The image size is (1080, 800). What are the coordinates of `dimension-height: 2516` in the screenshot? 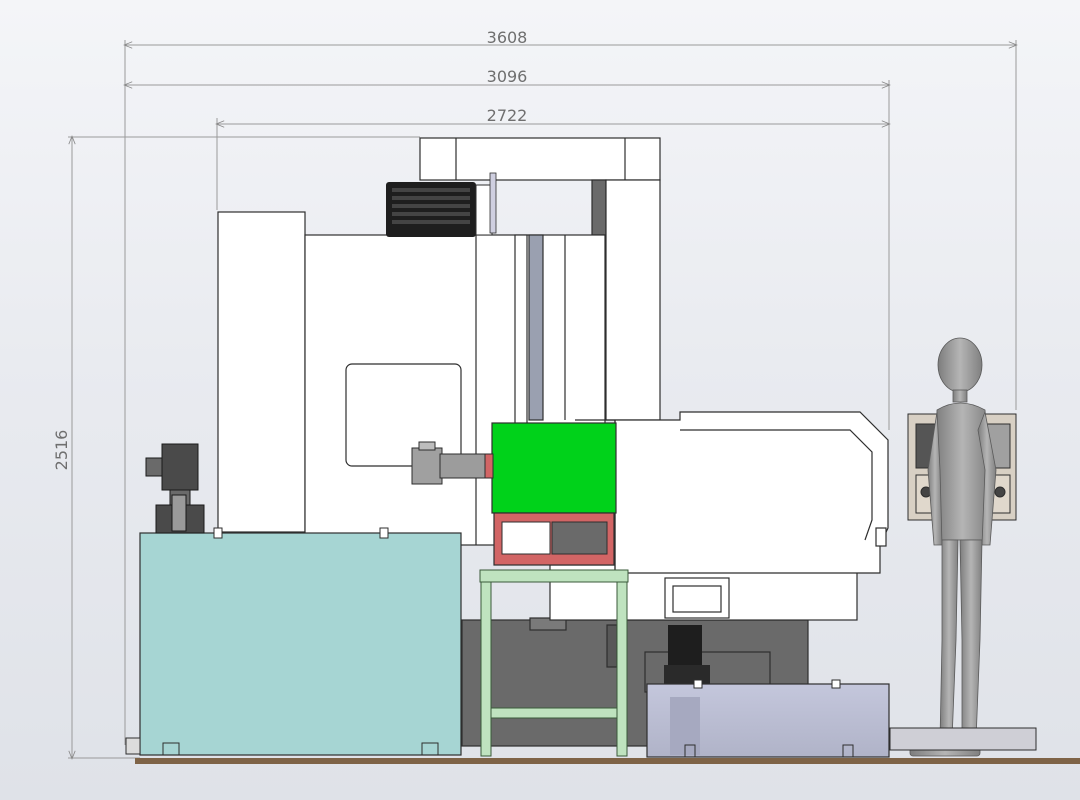 It's located at (61, 450).